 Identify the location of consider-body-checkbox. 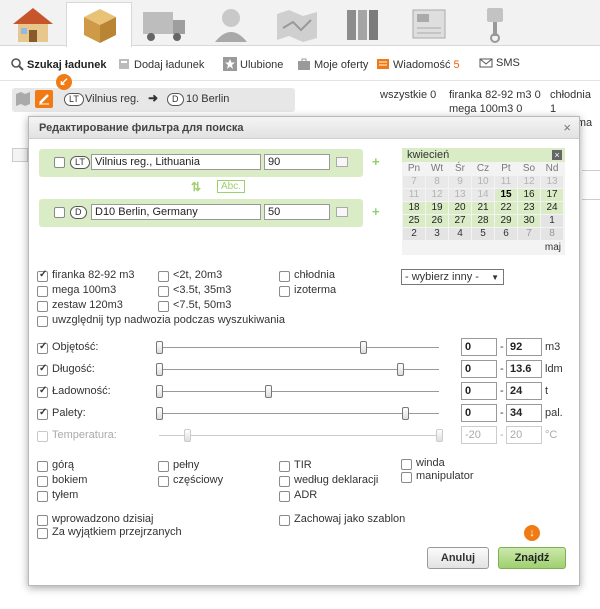
(42, 321).